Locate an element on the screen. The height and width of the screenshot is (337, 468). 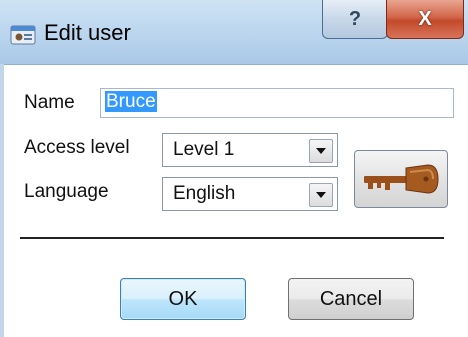
cancel-button: Cancel is located at coordinates (351, 299).